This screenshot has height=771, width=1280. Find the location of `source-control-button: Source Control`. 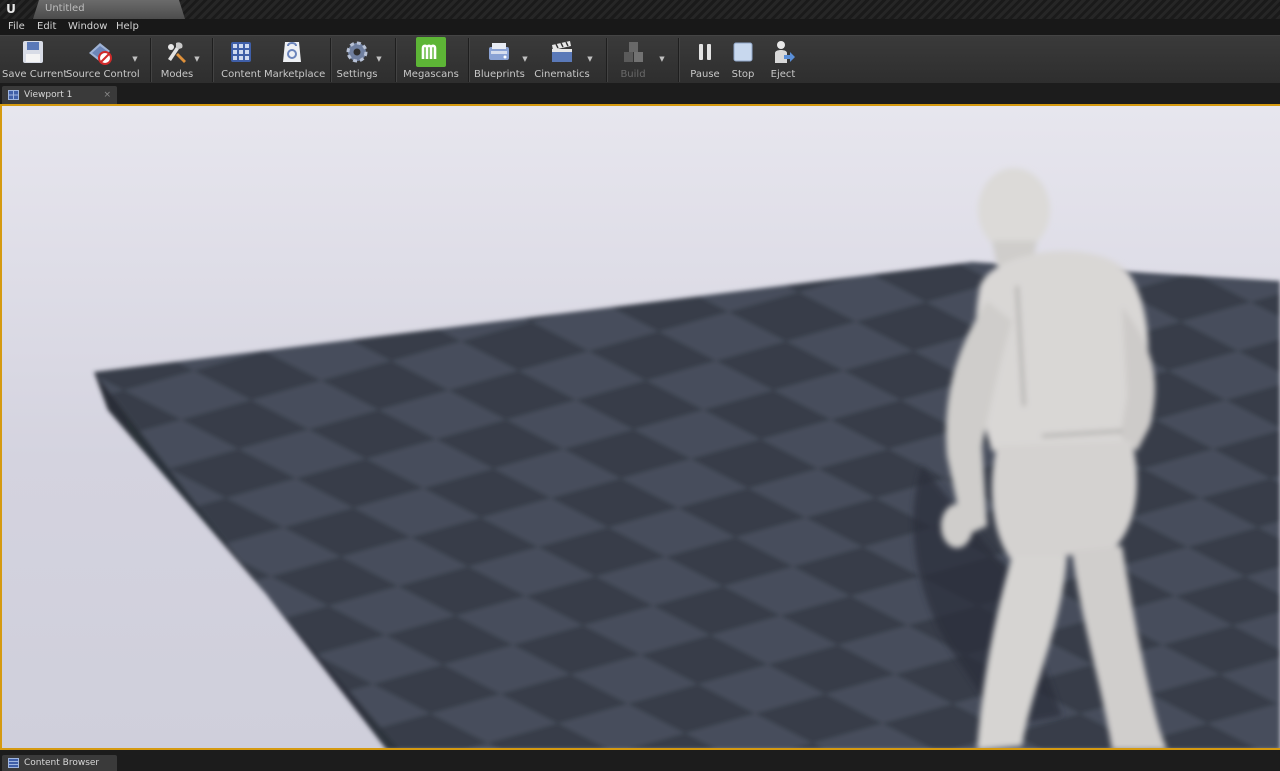

source-control-button: Source Control is located at coordinates (103, 60).